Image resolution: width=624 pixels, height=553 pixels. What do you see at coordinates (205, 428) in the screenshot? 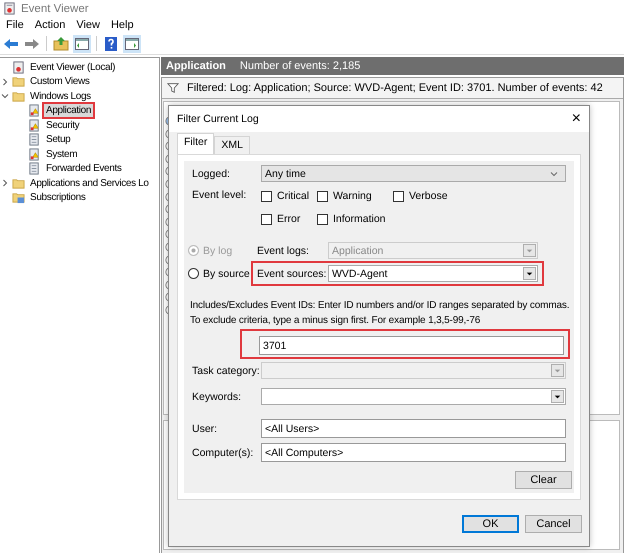
I see `field-label: User:` at bounding box center [205, 428].